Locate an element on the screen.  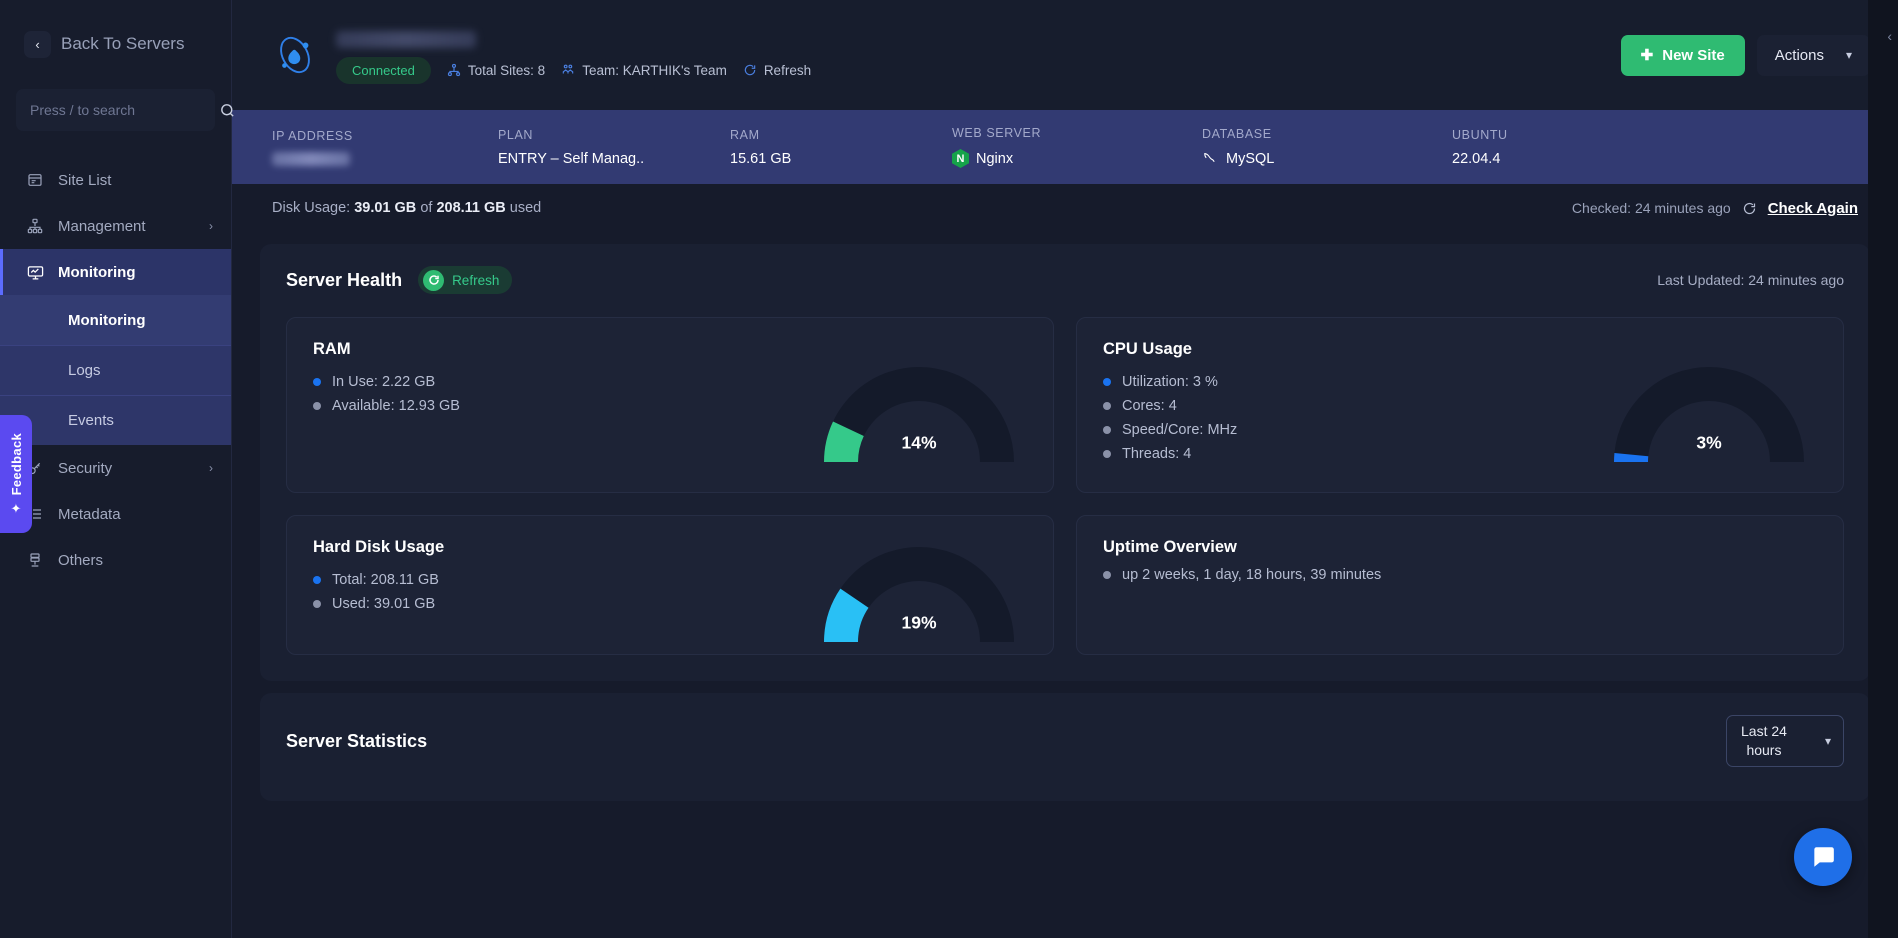
info-label: WEB SERVER is located at coordinates (997, 133).